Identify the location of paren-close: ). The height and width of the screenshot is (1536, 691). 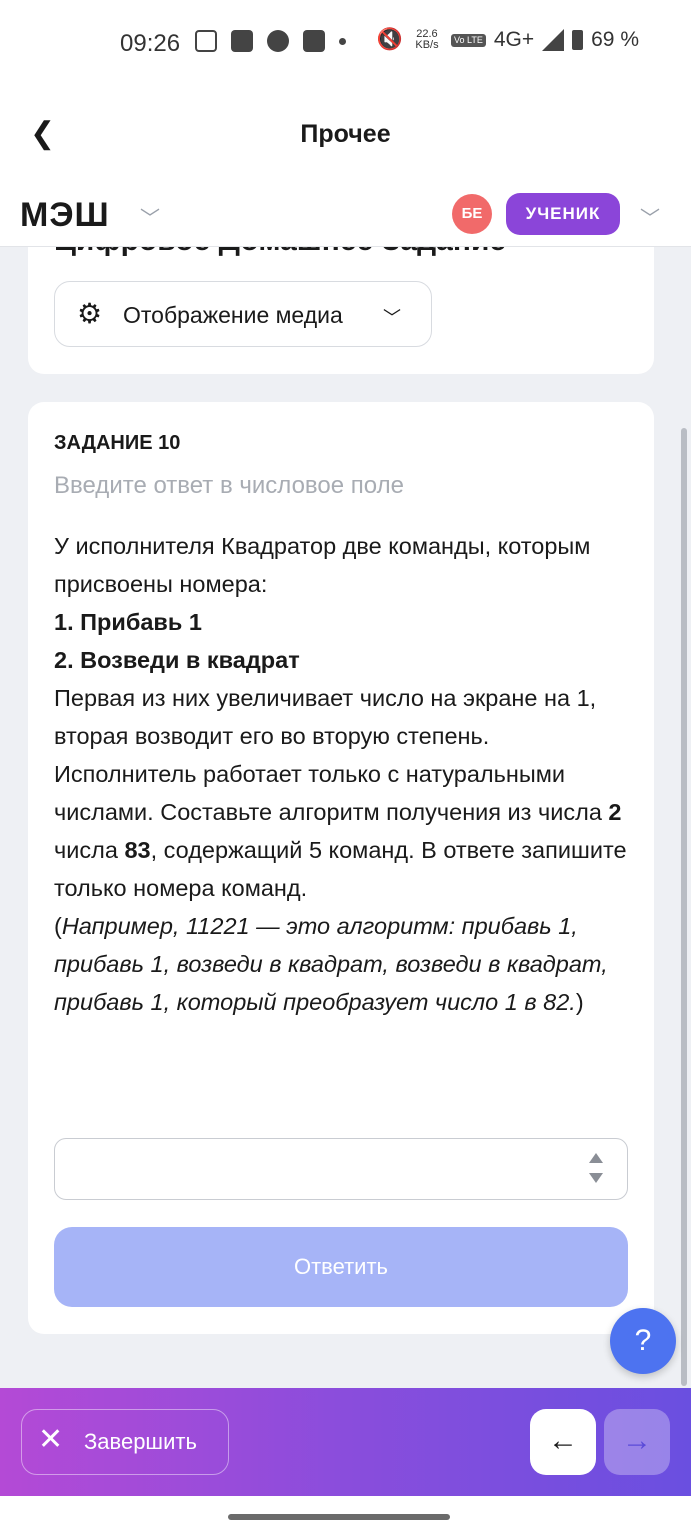
(579, 1002).